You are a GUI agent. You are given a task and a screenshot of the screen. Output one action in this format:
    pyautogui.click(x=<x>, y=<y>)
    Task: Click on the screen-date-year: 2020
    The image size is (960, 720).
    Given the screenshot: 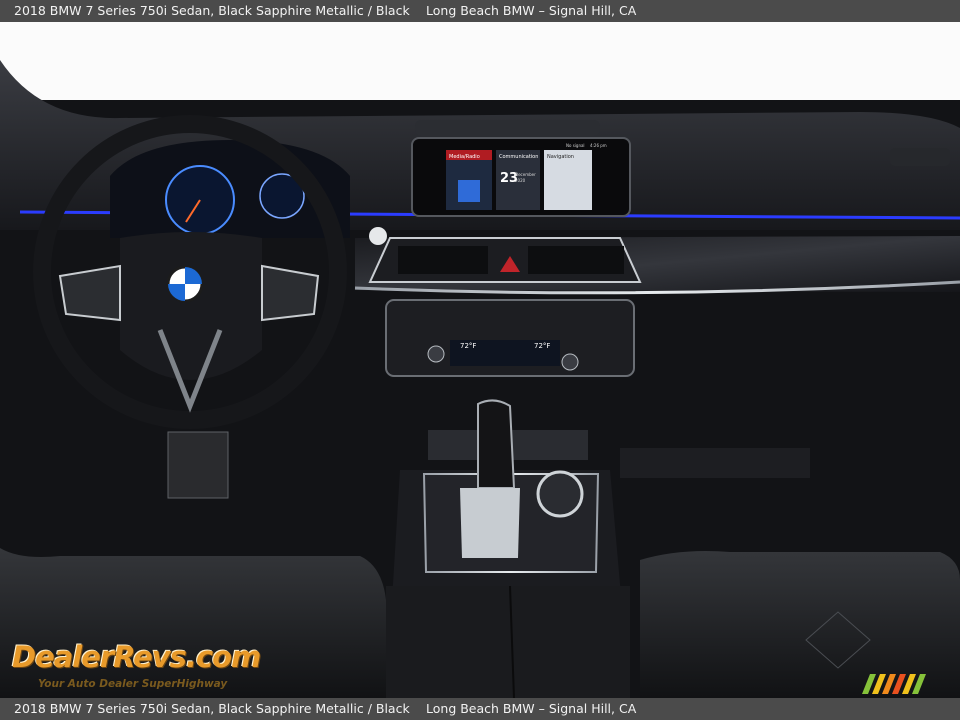 What is the action you would take?
    pyautogui.click(x=520, y=180)
    